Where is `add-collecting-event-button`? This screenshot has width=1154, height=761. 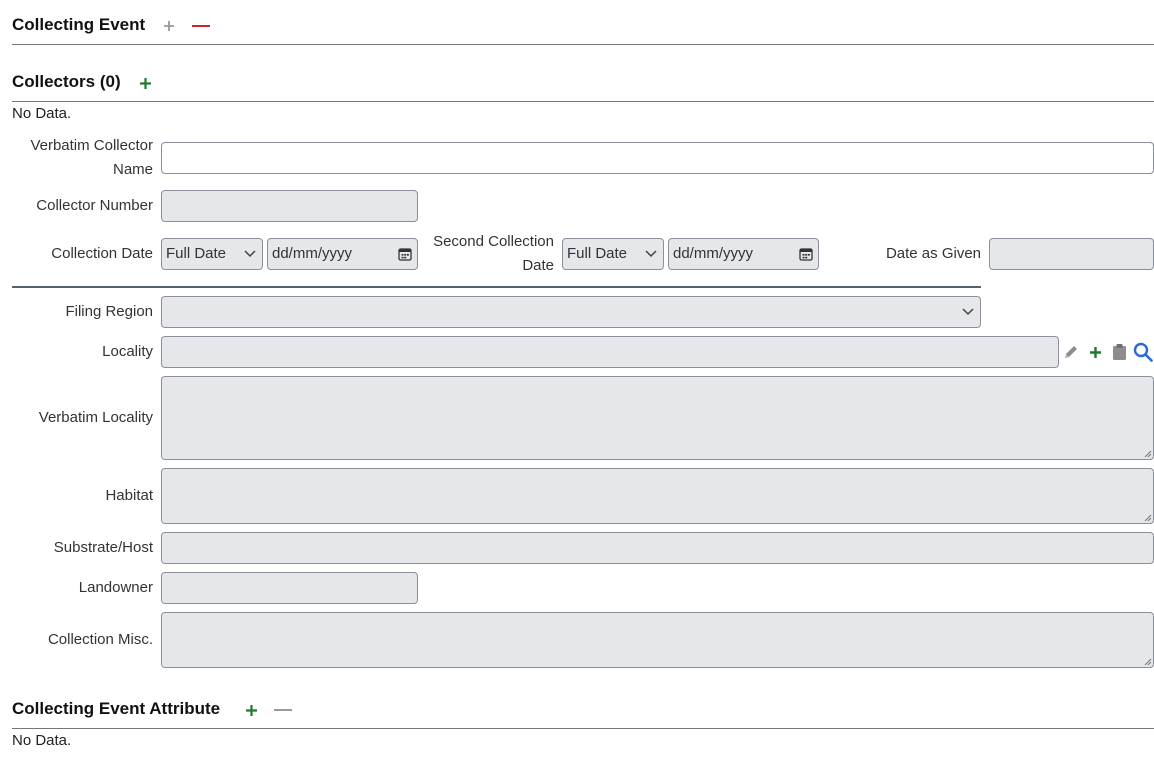
add-collecting-event-button is located at coordinates (169, 26).